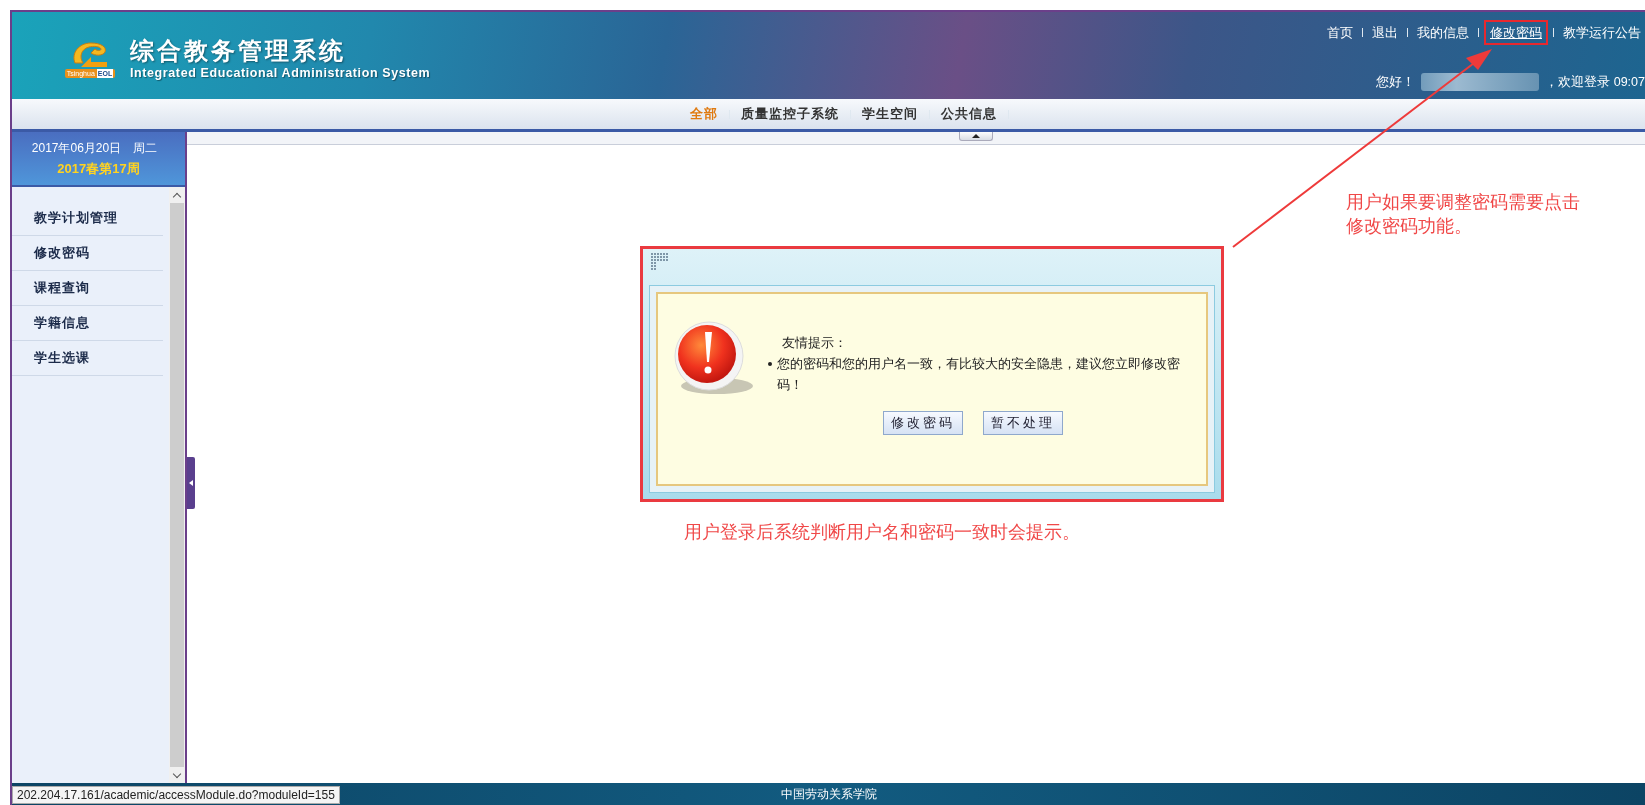  What do you see at coordinates (1340, 32) in the screenshot?
I see `header-link: 首页` at bounding box center [1340, 32].